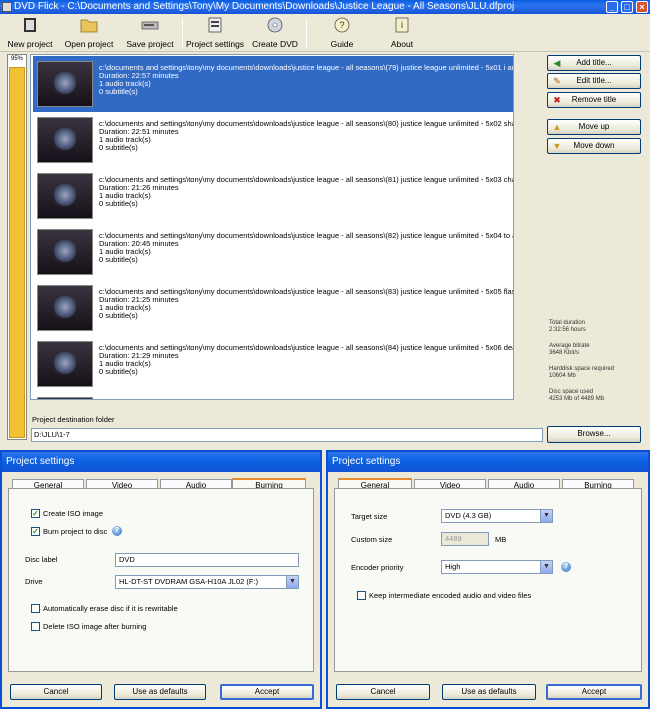  Describe the element at coordinates (215, 25) in the screenshot. I see `settings-icon` at that location.